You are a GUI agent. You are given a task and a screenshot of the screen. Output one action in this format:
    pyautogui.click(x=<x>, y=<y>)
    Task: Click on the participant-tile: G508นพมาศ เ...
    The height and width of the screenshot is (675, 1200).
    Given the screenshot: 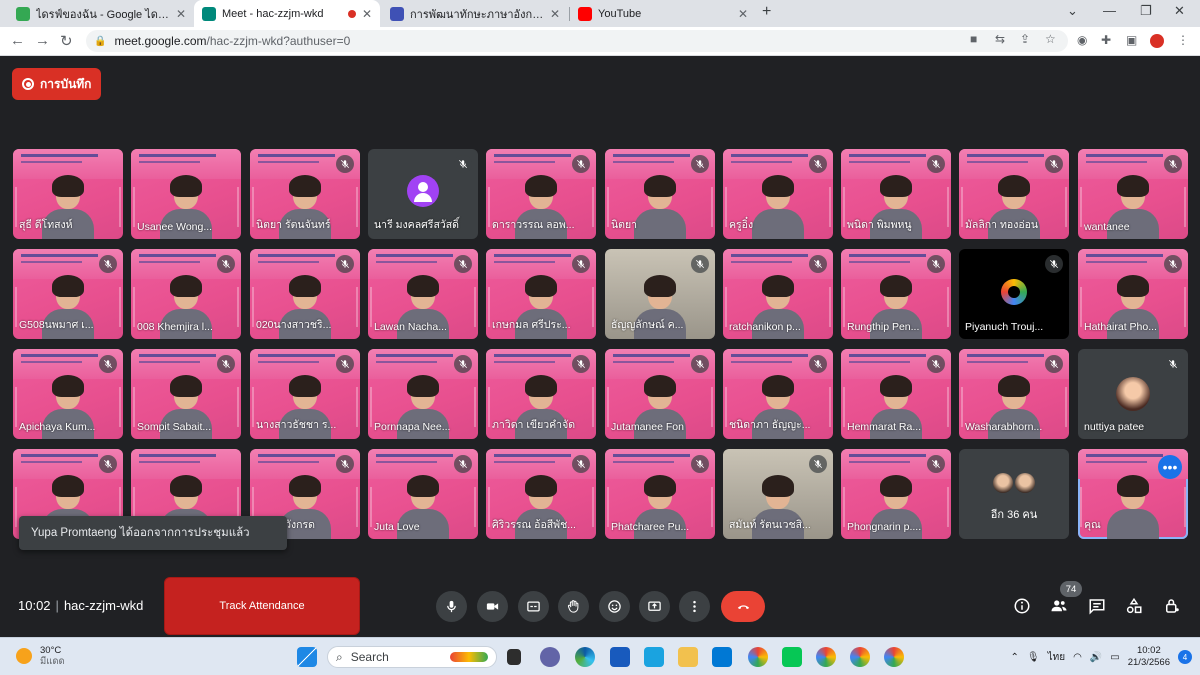 What is the action you would take?
    pyautogui.click(x=68, y=294)
    